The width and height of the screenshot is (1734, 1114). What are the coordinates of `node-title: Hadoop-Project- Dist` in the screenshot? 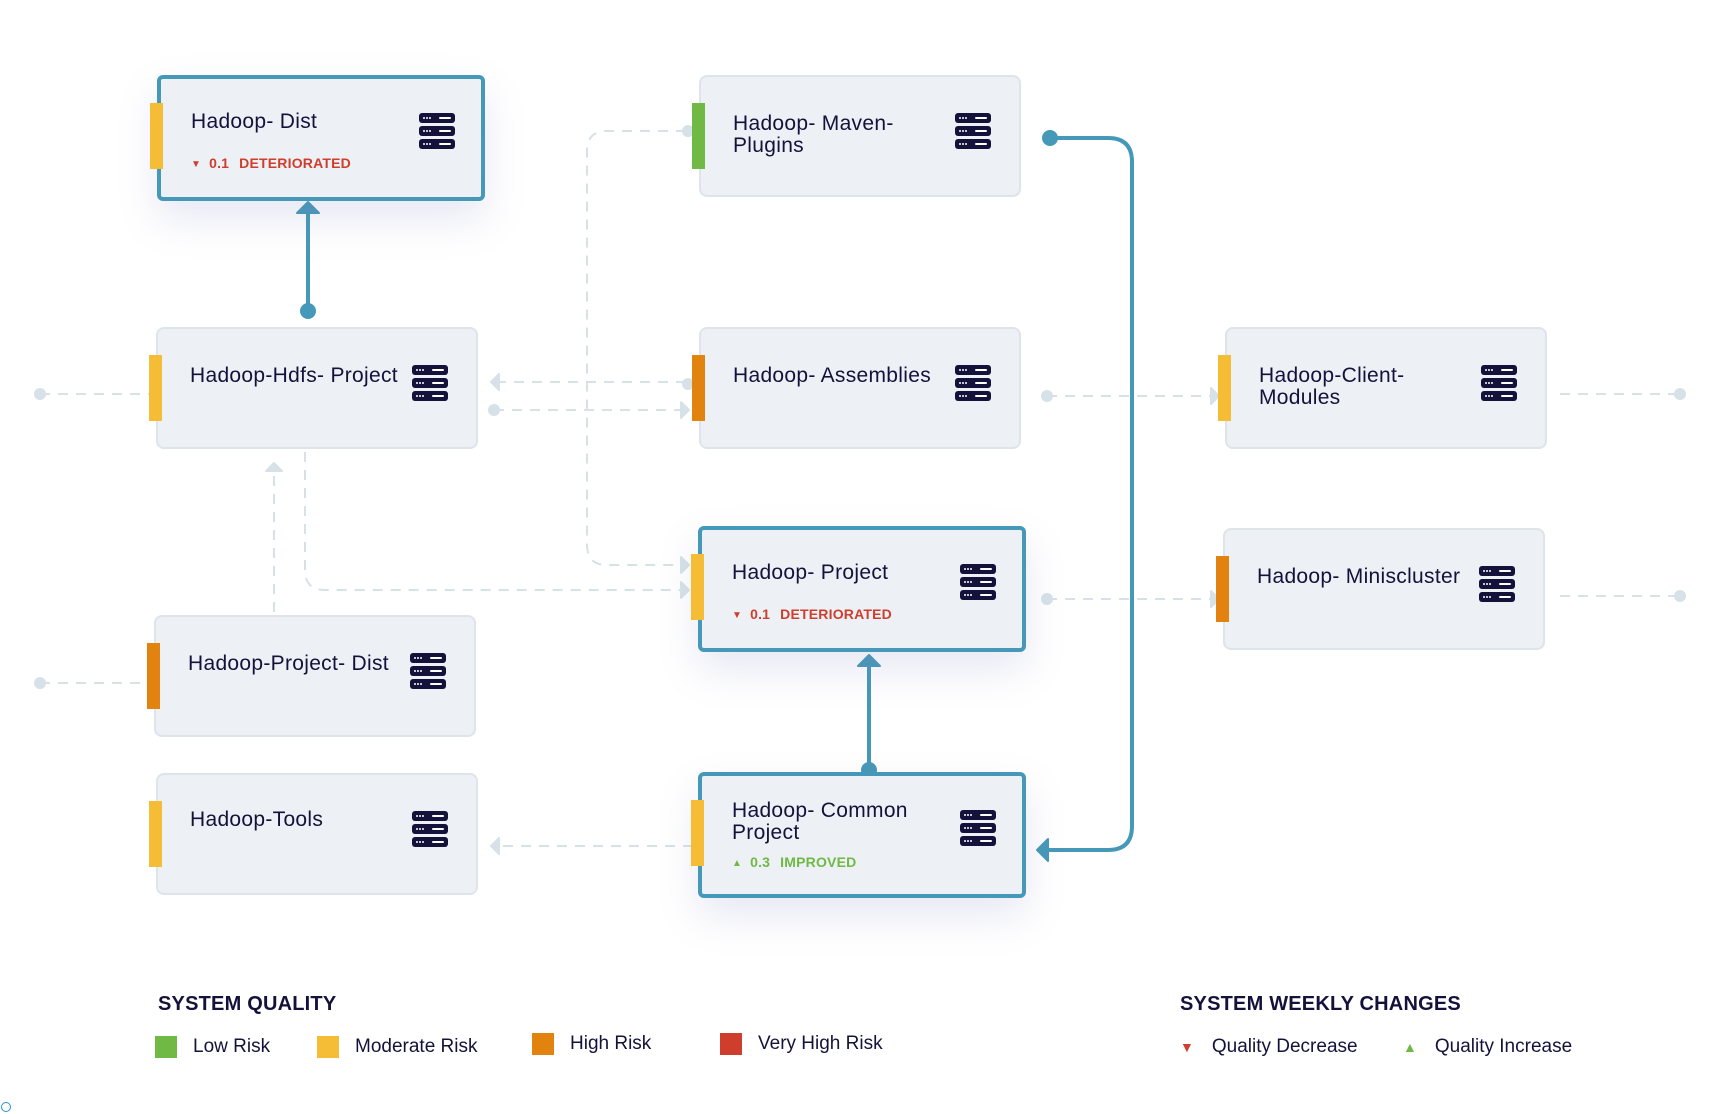 It's located at (288, 663).